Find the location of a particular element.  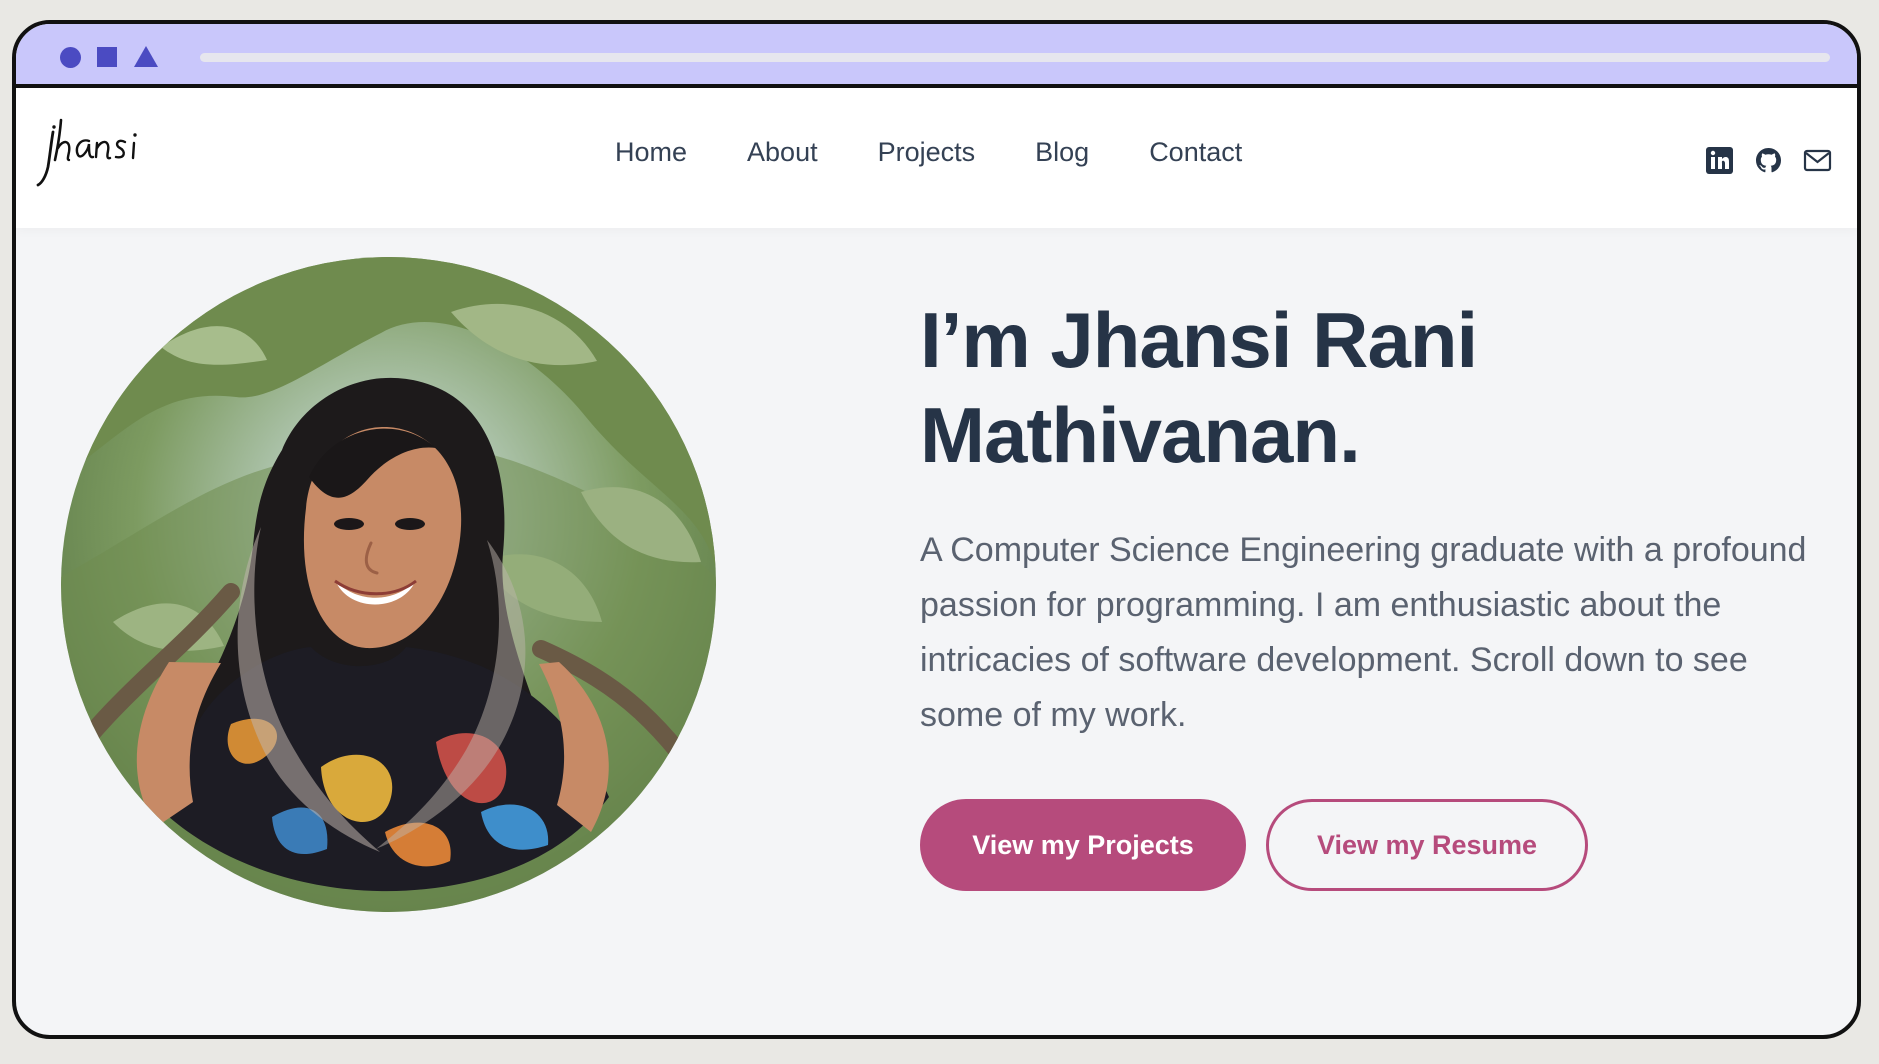

nav-projects: Projects is located at coordinates (927, 152).